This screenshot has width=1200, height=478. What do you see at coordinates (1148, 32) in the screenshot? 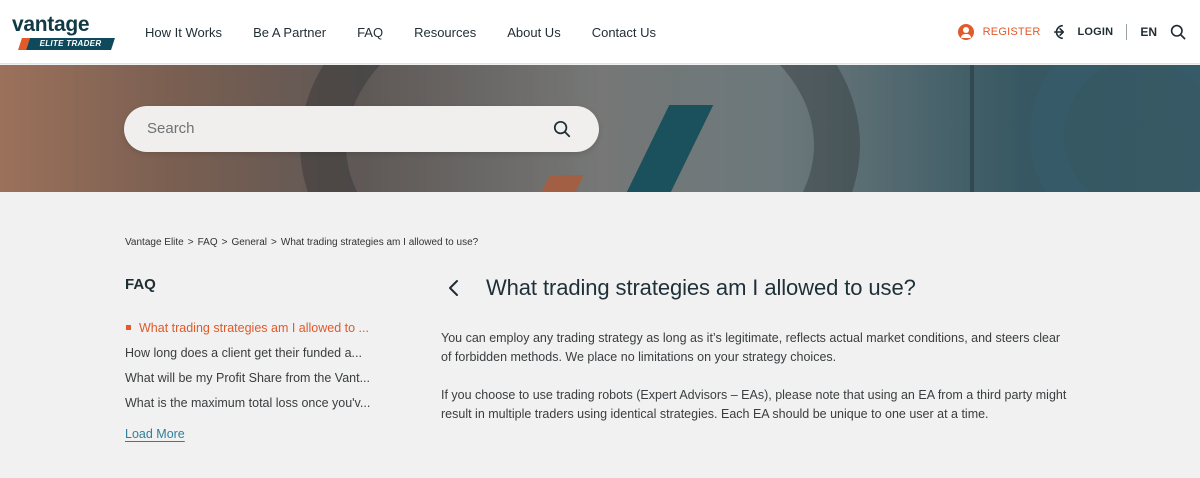
I see `language-selector: EN` at bounding box center [1148, 32].